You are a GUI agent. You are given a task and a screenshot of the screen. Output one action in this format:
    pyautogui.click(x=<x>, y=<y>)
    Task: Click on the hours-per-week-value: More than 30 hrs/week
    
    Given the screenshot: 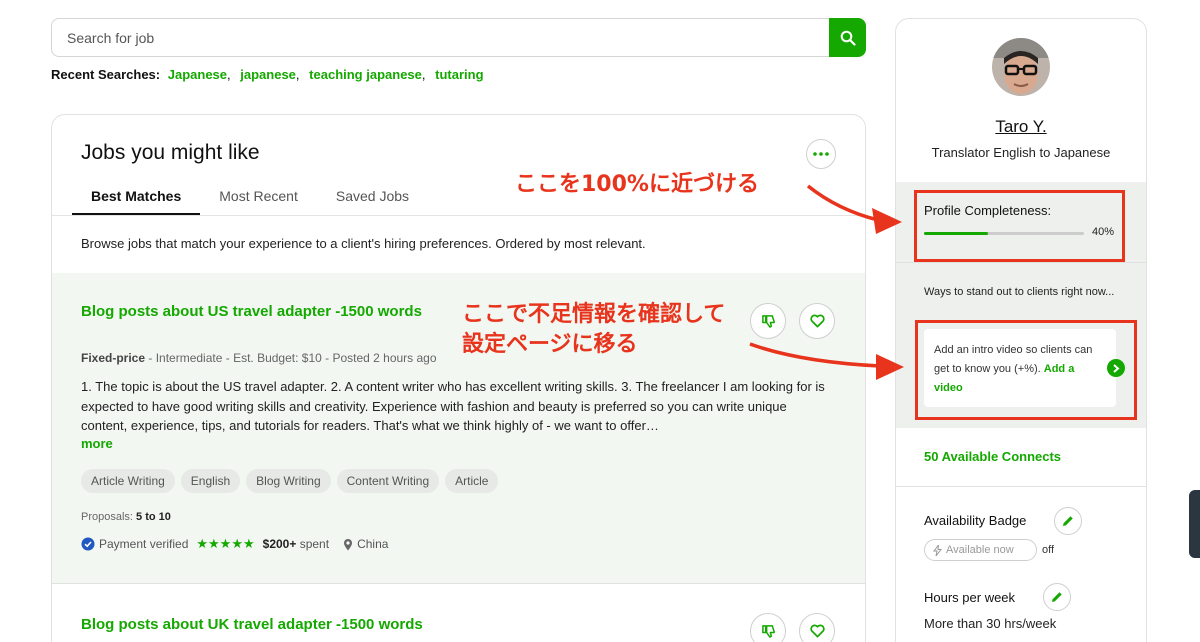 What is the action you would take?
    pyautogui.click(x=990, y=623)
    